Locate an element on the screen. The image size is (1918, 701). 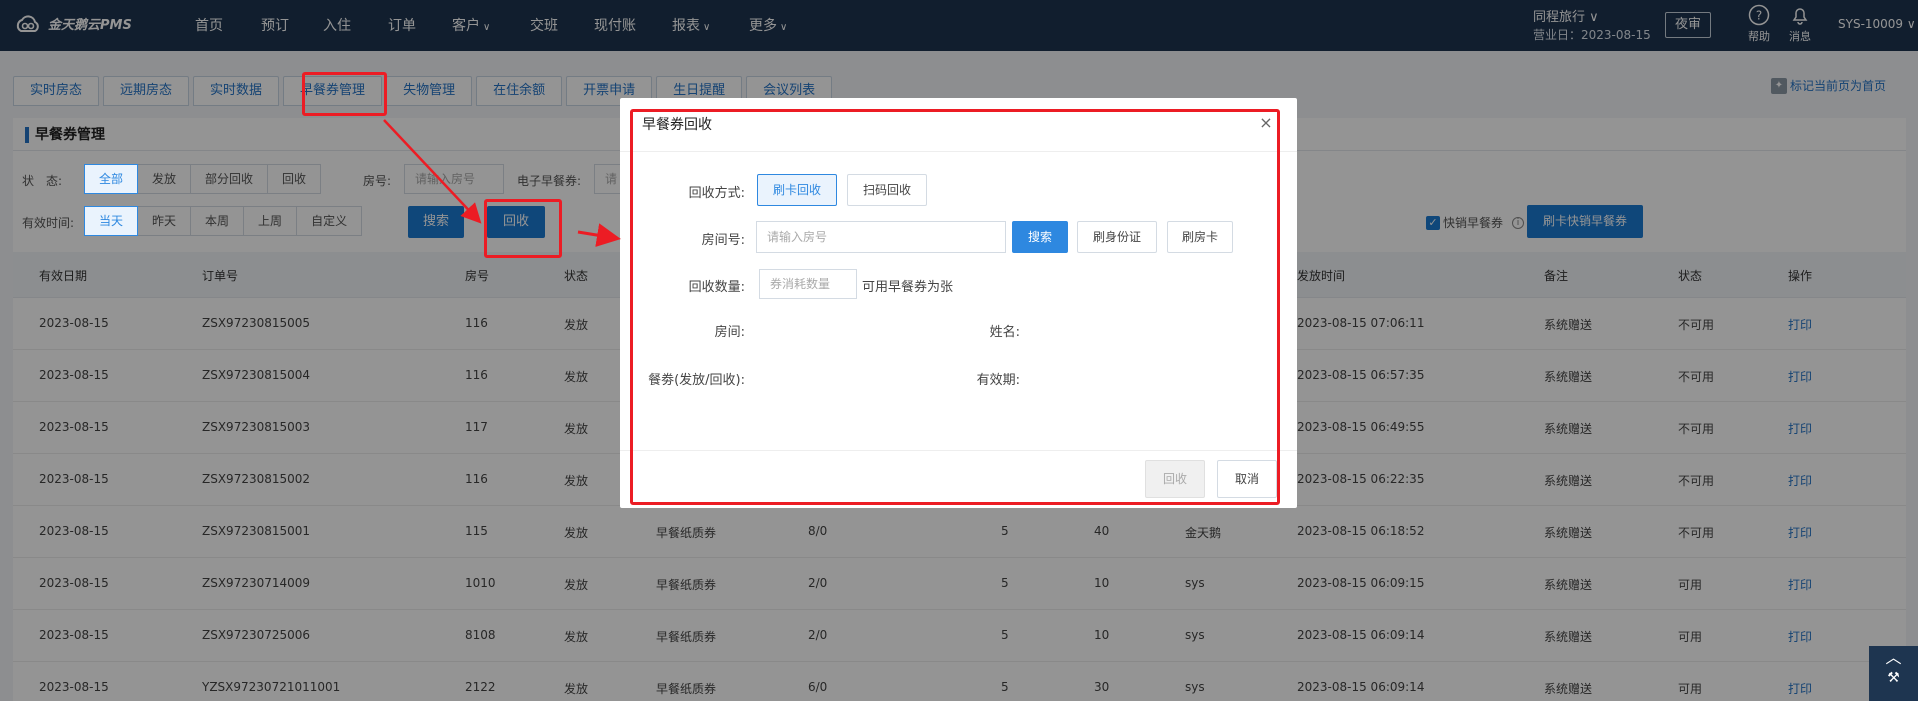
arrow-tab-to-recycle is located at coordinates (432, 171).